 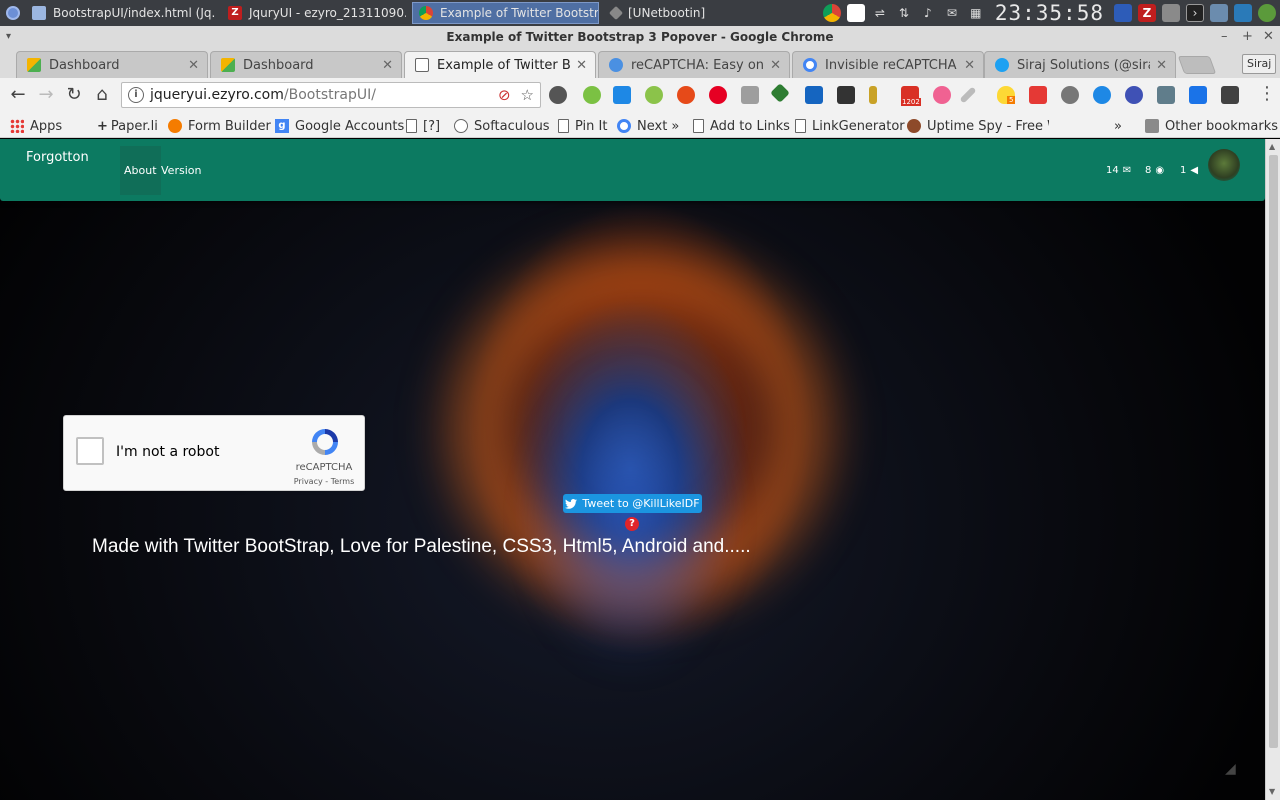 I want to click on nav-link-about: About, so click(x=140, y=170).